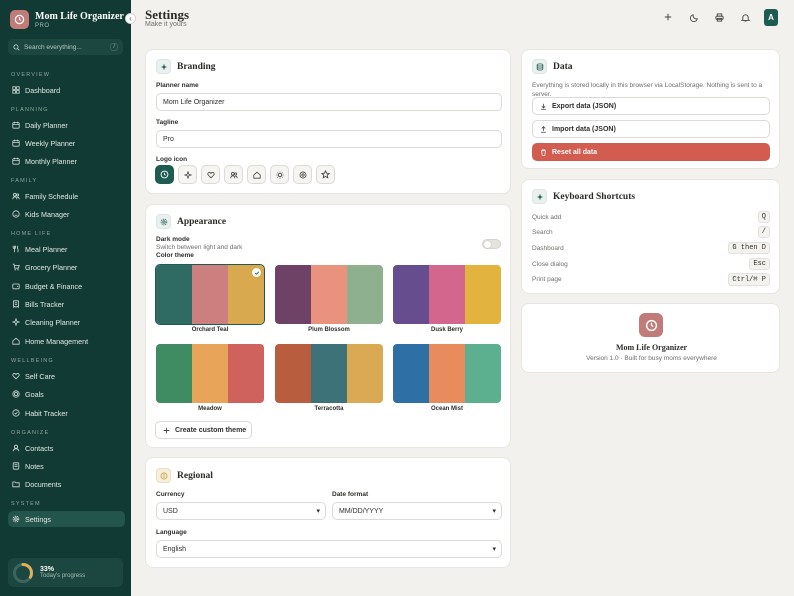 The image size is (794, 596). Describe the element at coordinates (66, 90) in the screenshot. I see `sidebar-item-dashboard: Dashboard` at that location.